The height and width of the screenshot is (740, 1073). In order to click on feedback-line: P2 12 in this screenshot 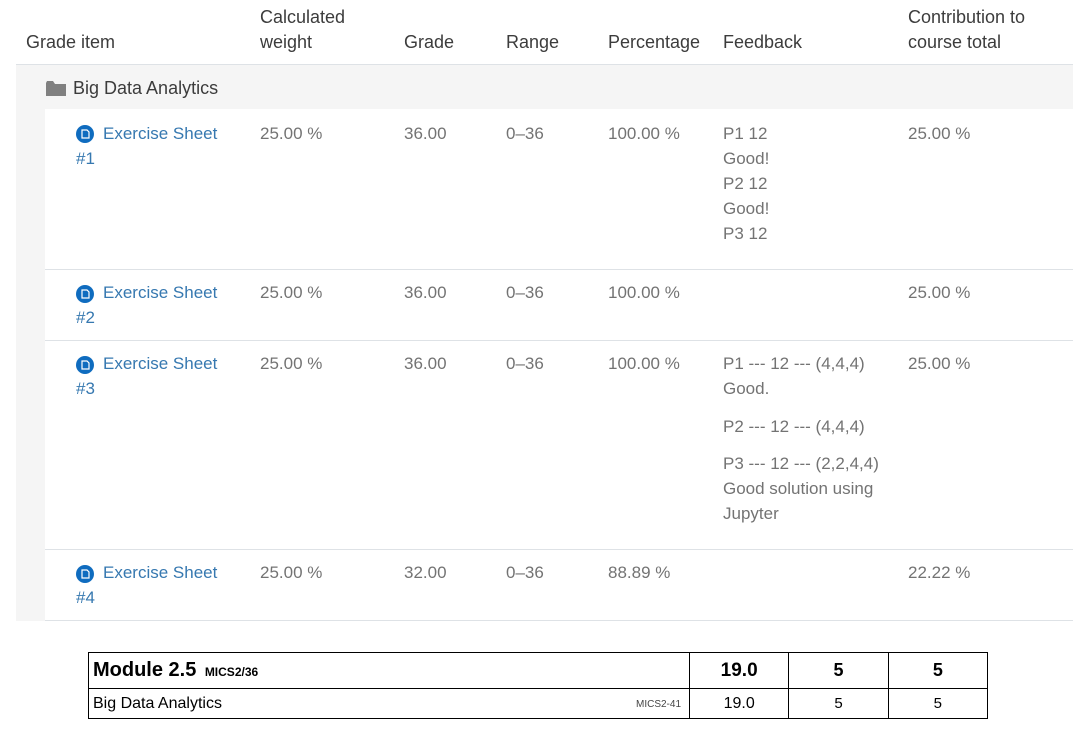, I will do `click(745, 183)`.